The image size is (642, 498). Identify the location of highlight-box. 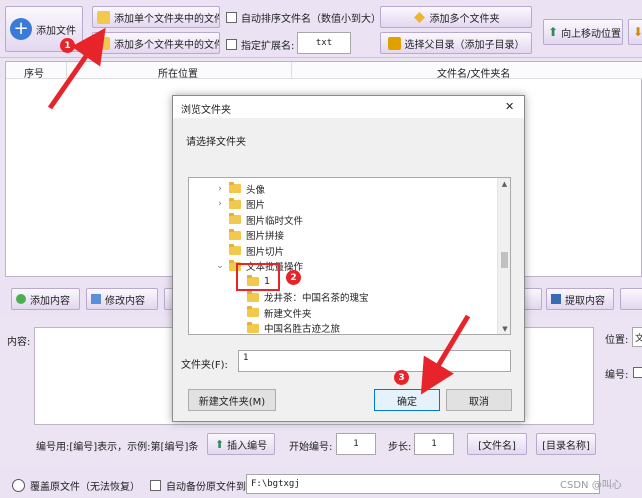
(258, 277).